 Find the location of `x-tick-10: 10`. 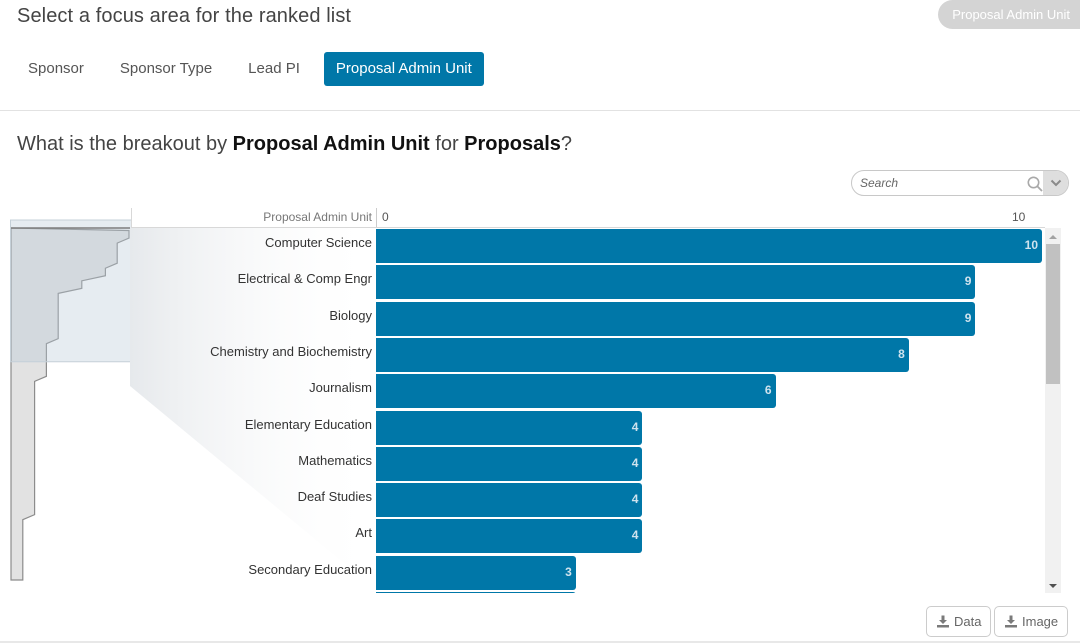

x-tick-10: 10 is located at coordinates (1019, 217).